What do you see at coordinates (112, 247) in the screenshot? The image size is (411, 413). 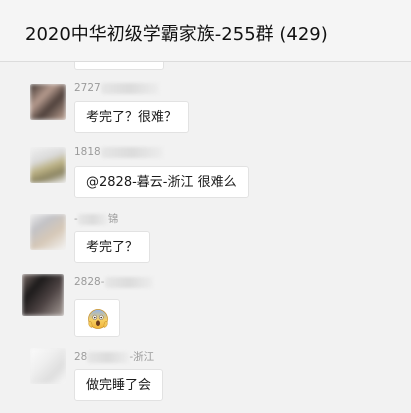 I see `message-bubble: 考完了？` at bounding box center [112, 247].